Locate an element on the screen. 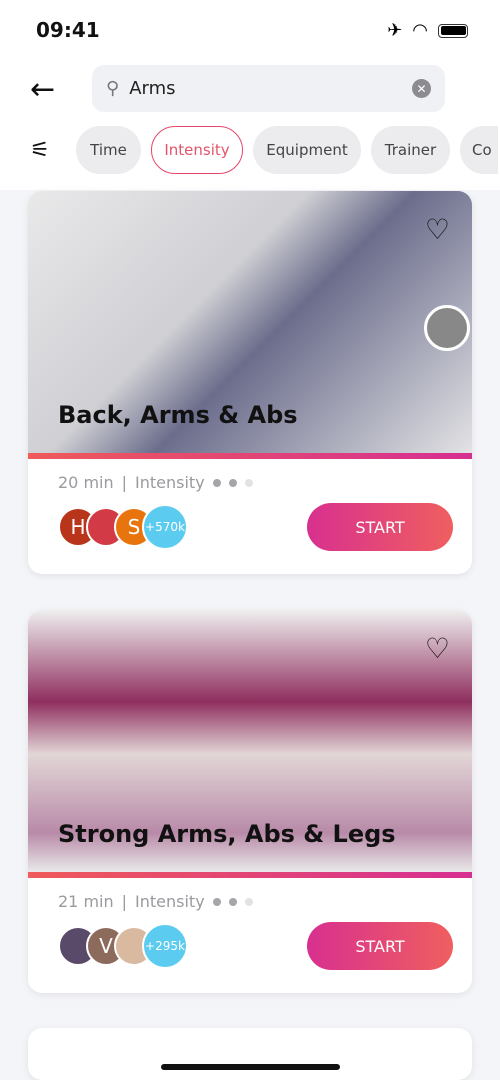 The width and height of the screenshot is (500, 1080). filter-chips: ⚟ Time Intensity Equipment Trainer Co is located at coordinates (264, 150).